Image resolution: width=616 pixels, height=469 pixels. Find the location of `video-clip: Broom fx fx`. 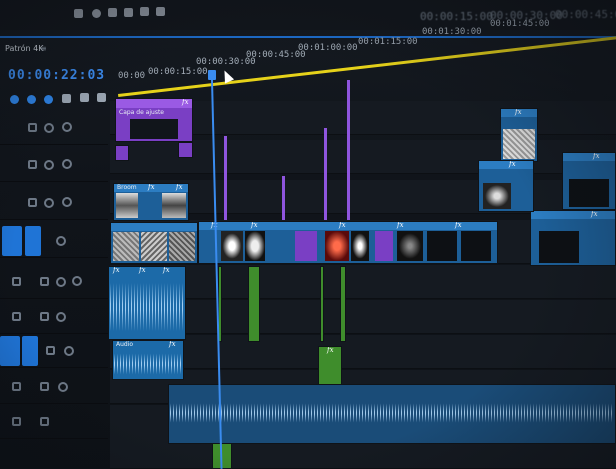

video-clip: Broom fx fx is located at coordinates (151, 202).